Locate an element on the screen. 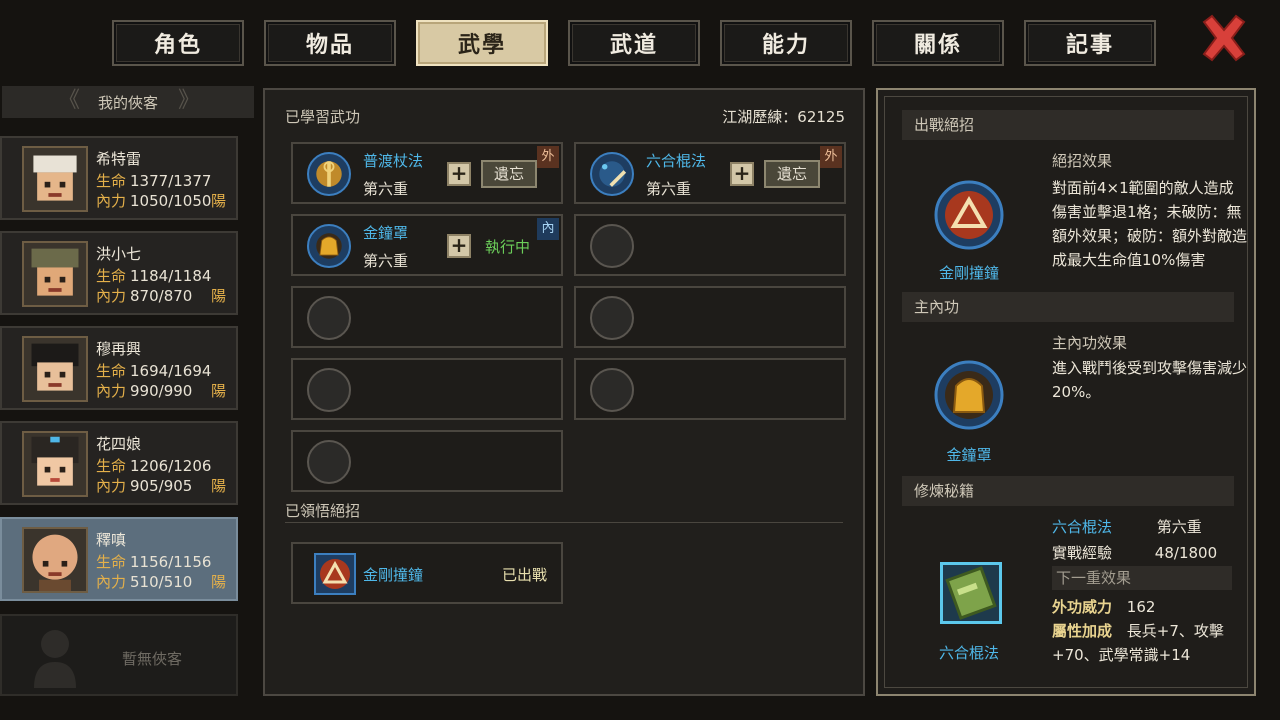 The height and width of the screenshot is (720, 1280). person-silhouette-icon is located at coordinates (55, 659).